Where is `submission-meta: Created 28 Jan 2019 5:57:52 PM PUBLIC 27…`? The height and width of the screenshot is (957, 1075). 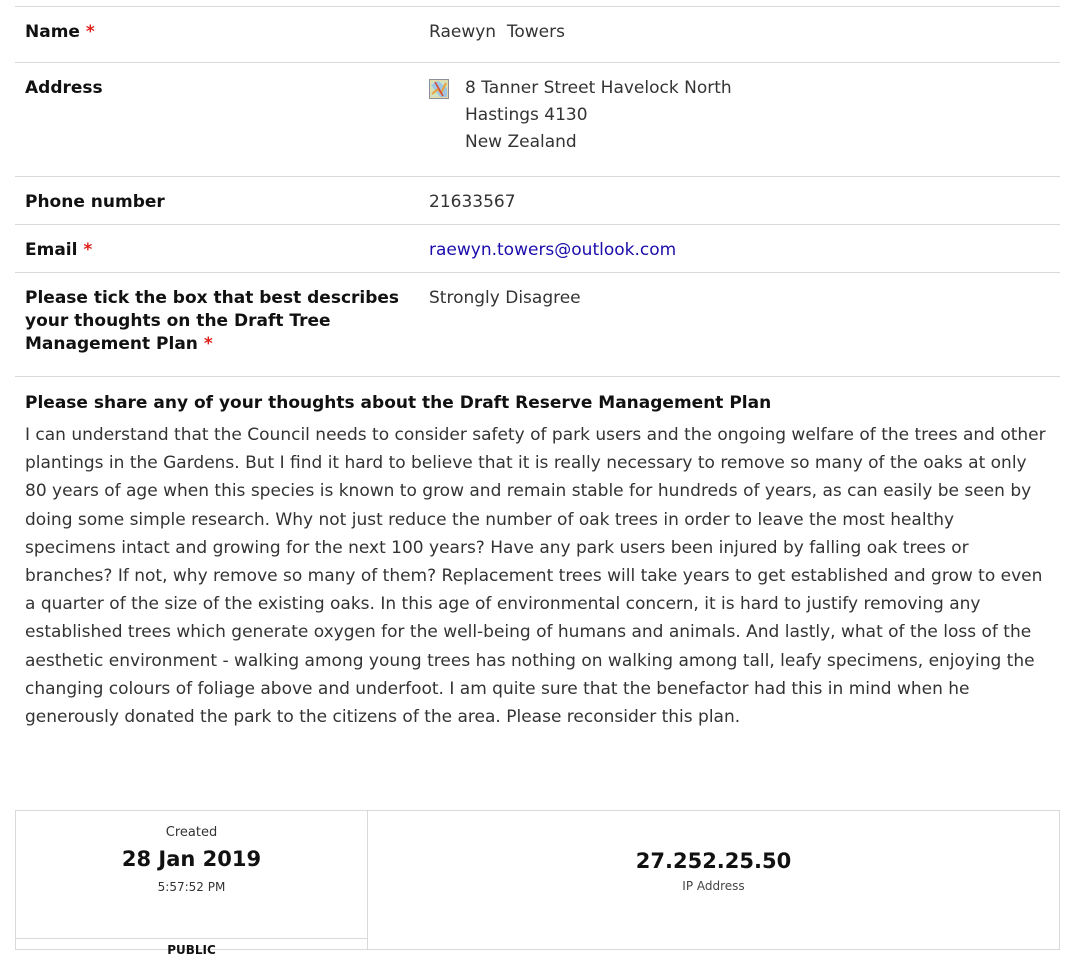 submission-meta: Created 28 Jan 2019 5:57:52 PM PUBLIC 27… is located at coordinates (537, 883).